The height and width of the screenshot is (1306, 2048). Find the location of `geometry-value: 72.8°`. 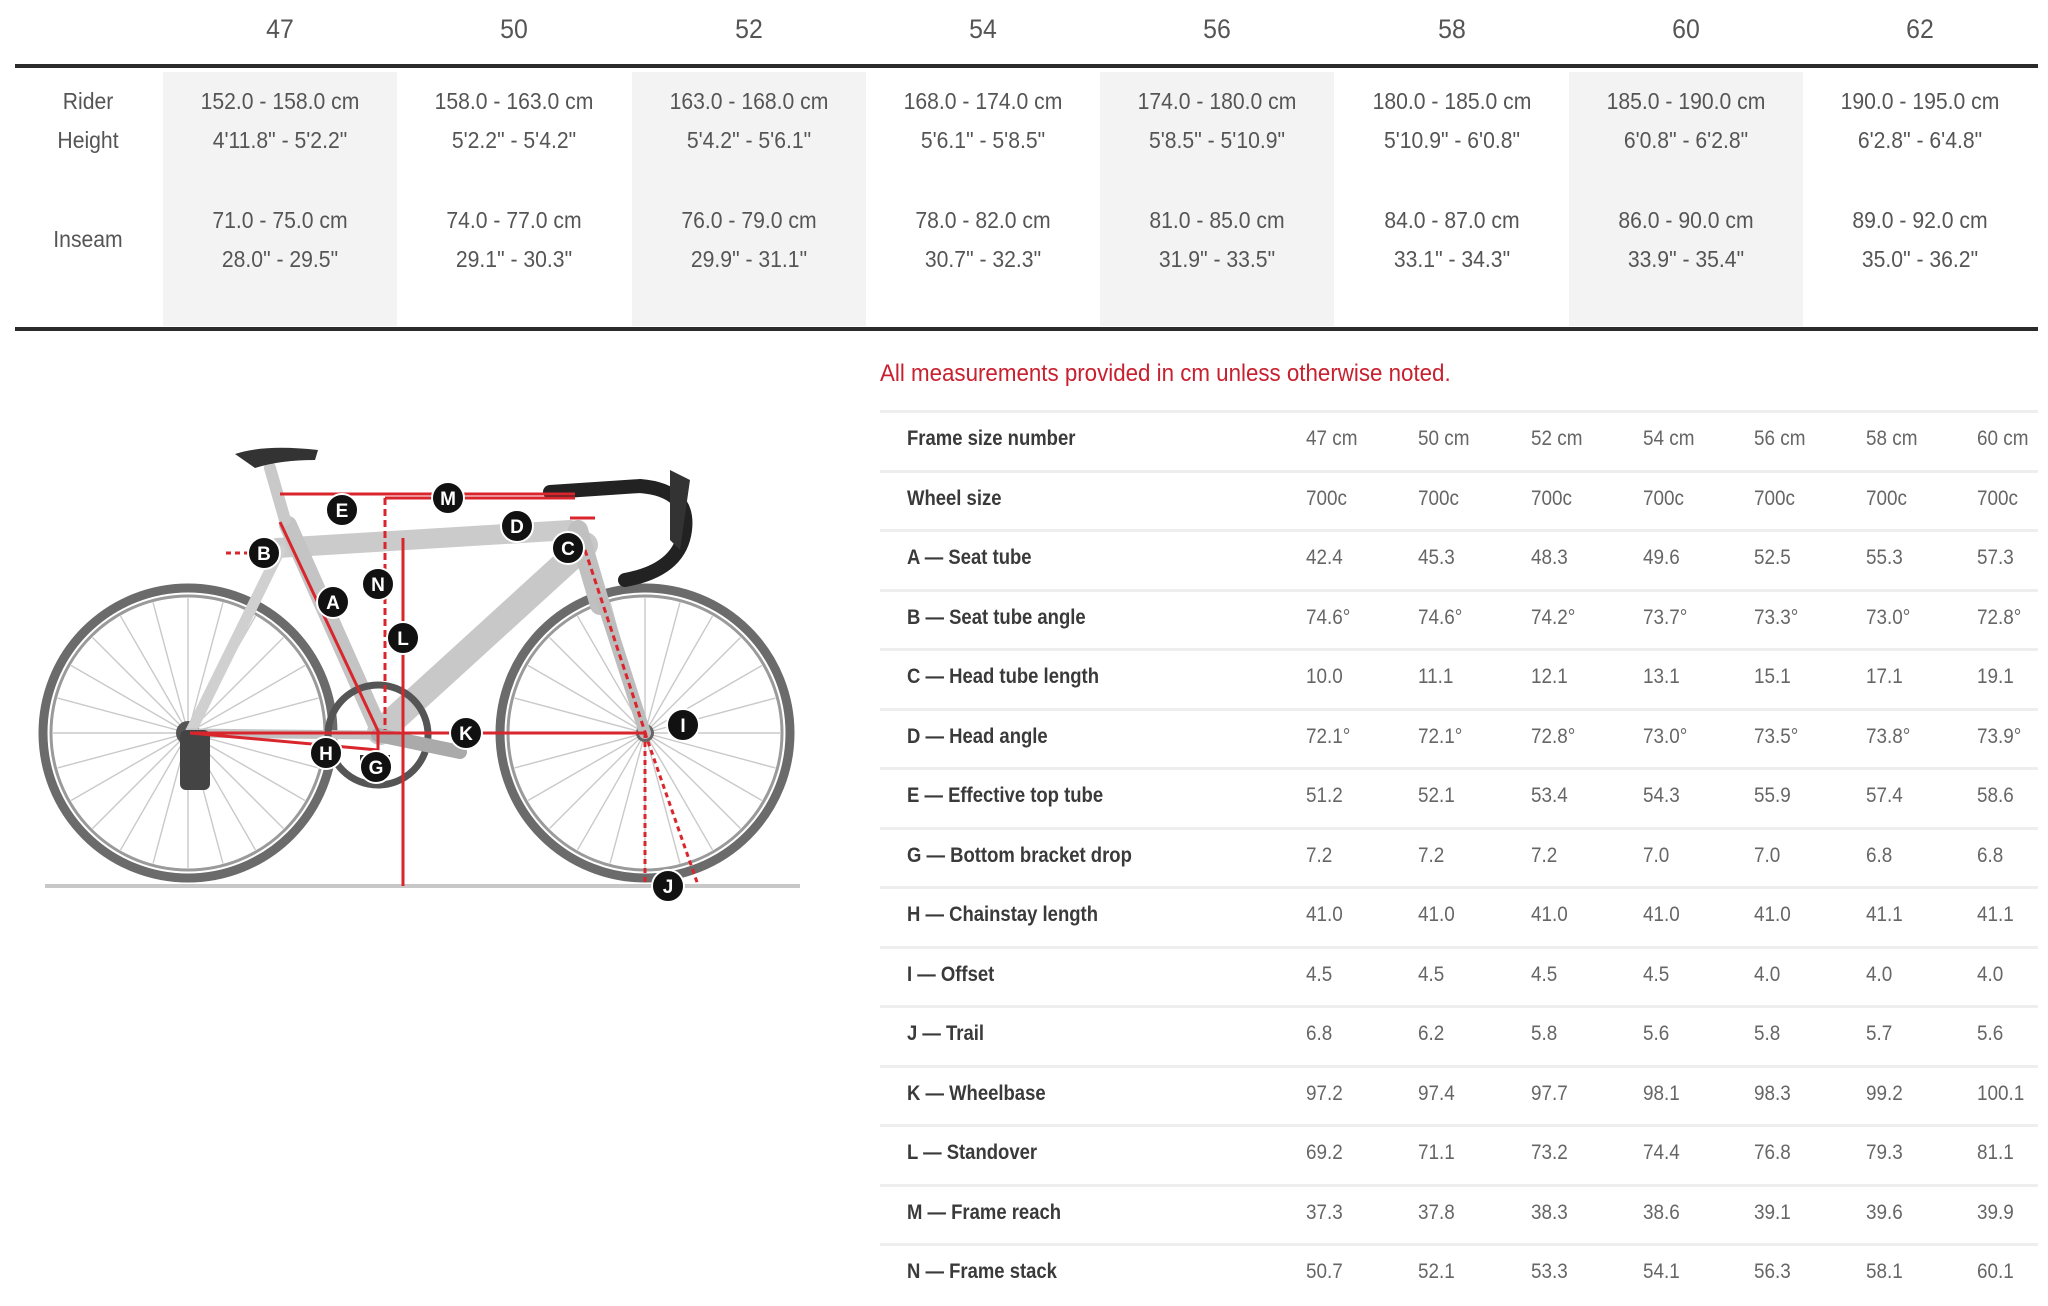

geometry-value: 72.8° is located at coordinates (1553, 736).